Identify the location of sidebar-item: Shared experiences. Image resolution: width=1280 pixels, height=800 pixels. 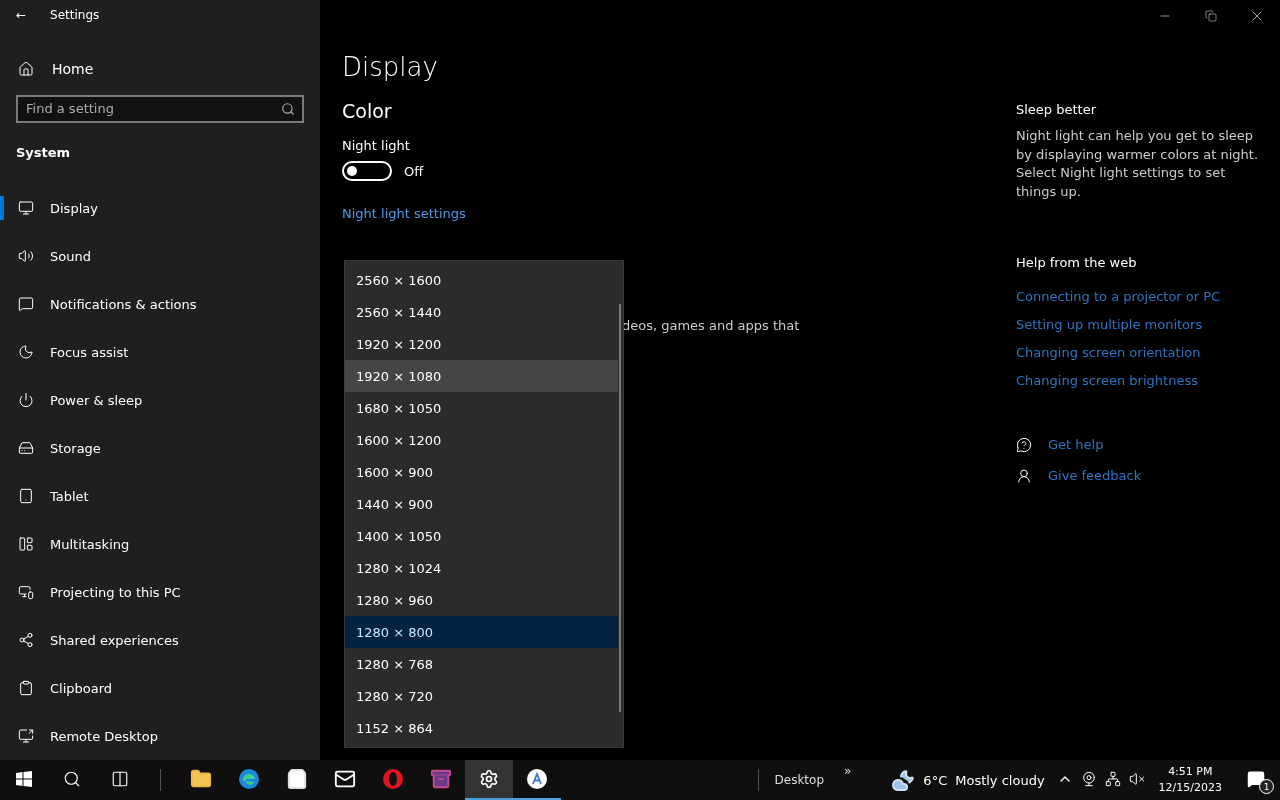
(160, 640).